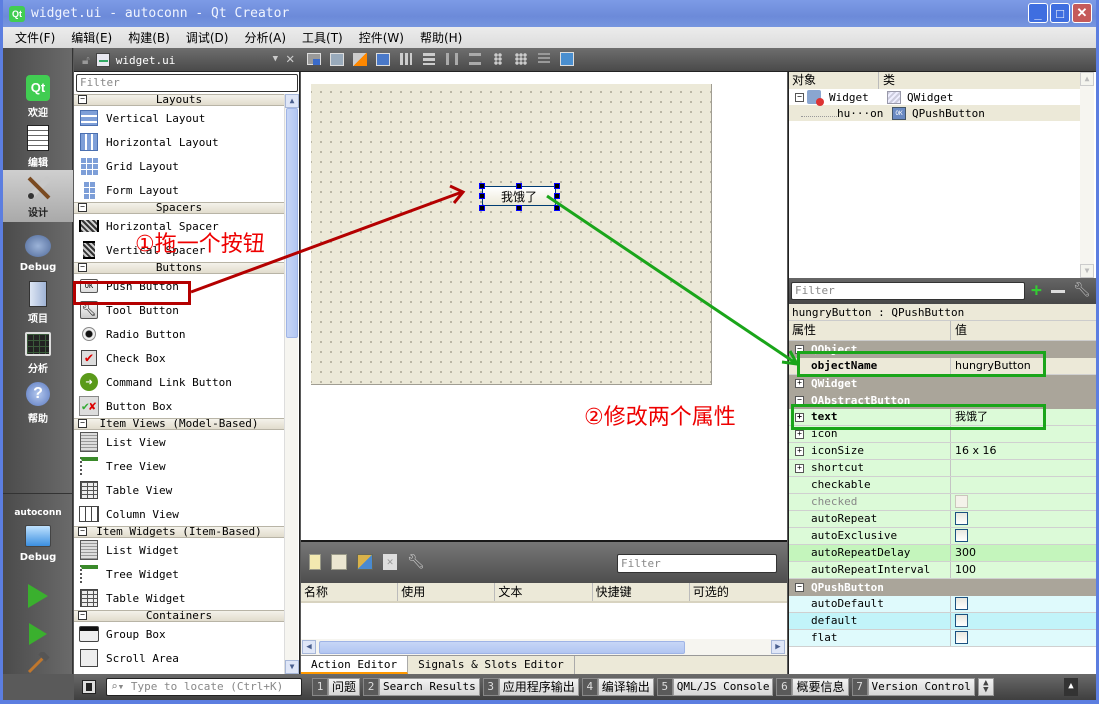 The height and width of the screenshot is (704, 1099). What do you see at coordinates (293, 59) in the screenshot?
I see `close-document-button: ✕` at bounding box center [293, 59].